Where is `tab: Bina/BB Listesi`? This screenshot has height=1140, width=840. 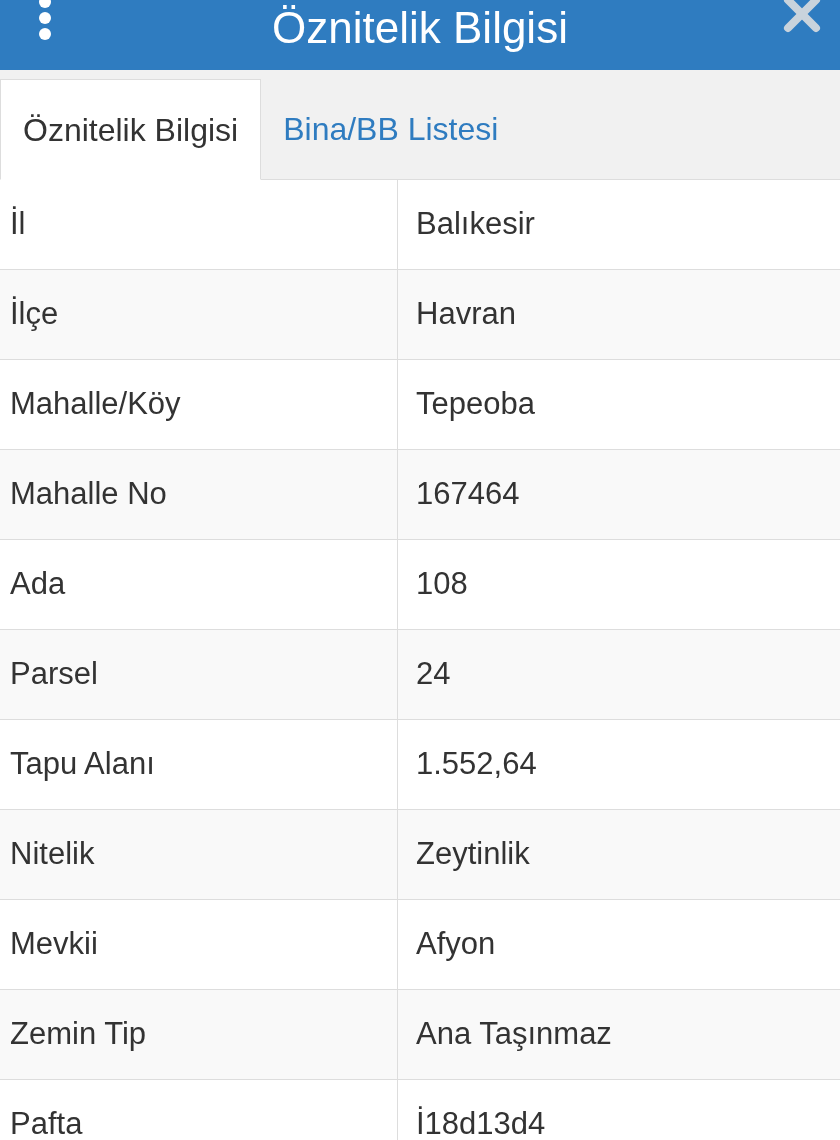
tab: Bina/BB Listesi is located at coordinates (391, 129).